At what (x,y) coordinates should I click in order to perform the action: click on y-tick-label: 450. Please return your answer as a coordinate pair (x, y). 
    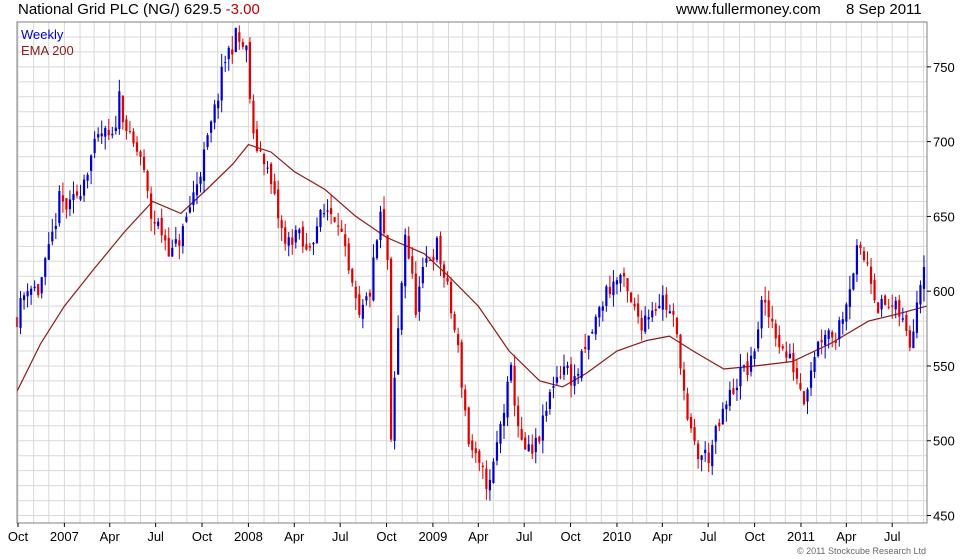
    Looking at the image, I should click on (944, 516).